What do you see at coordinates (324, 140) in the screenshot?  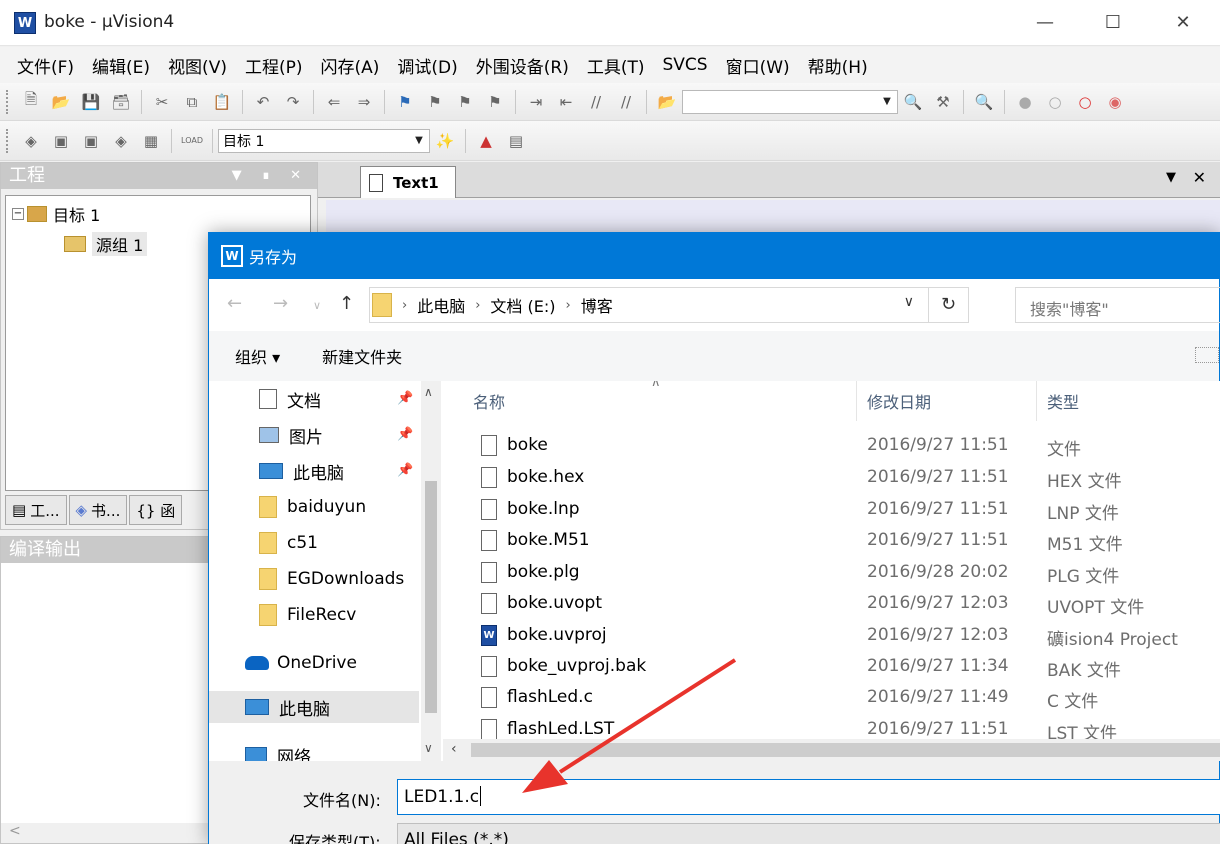 I see `target-select: 目标 1 ▼` at bounding box center [324, 140].